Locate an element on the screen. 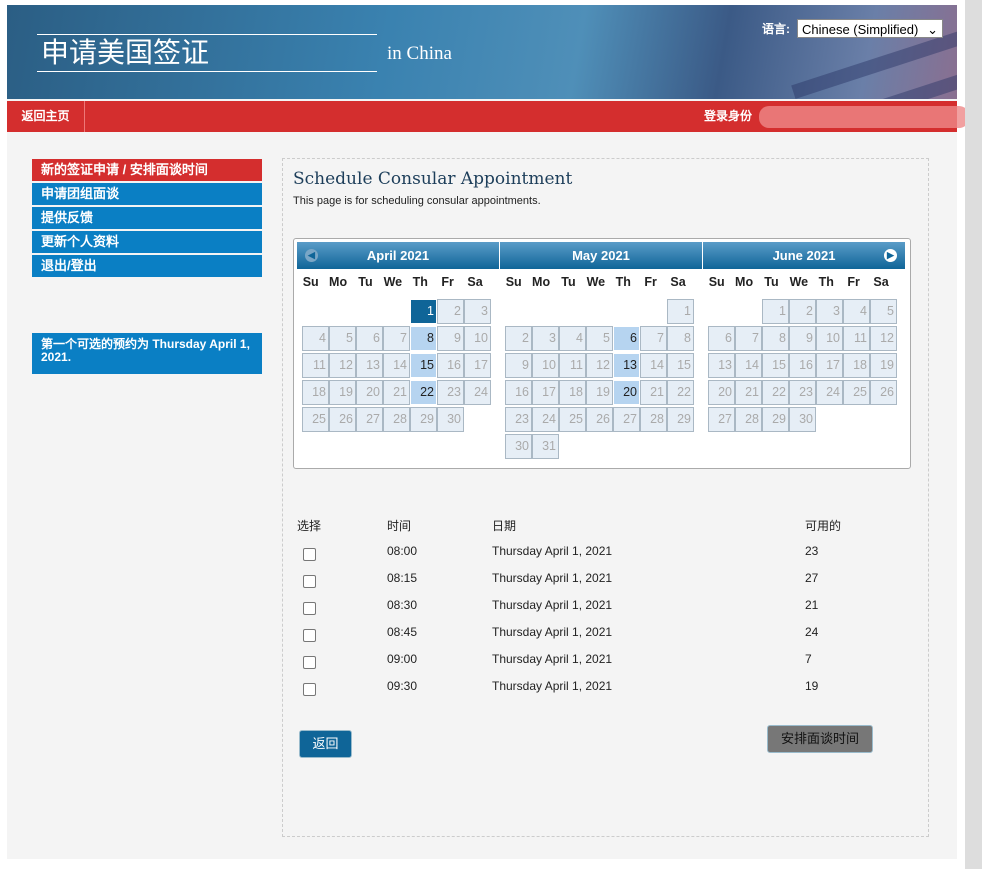  sidebar-item-logout: 退出/登出 is located at coordinates (147, 266).